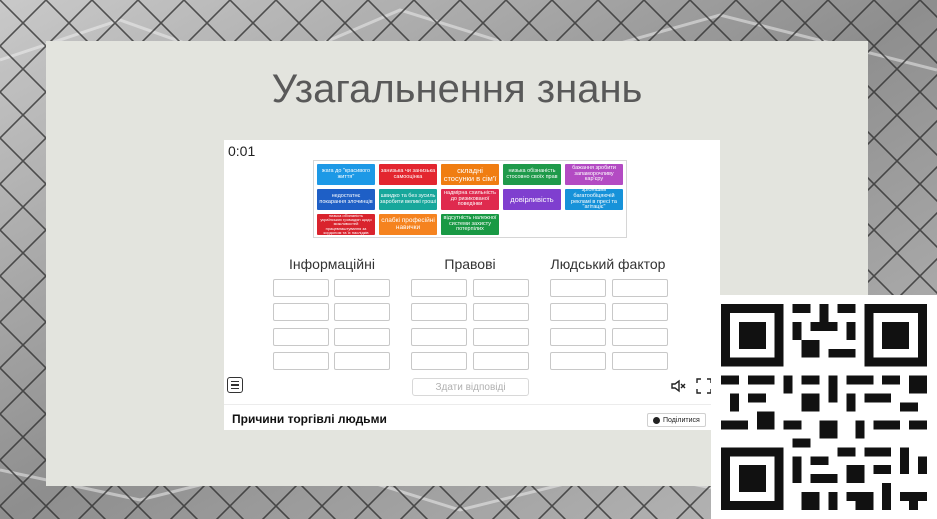 This screenshot has height=519, width=937. What do you see at coordinates (470, 174) in the screenshot?
I see `tile: складні стосунки в сім'ї` at bounding box center [470, 174].